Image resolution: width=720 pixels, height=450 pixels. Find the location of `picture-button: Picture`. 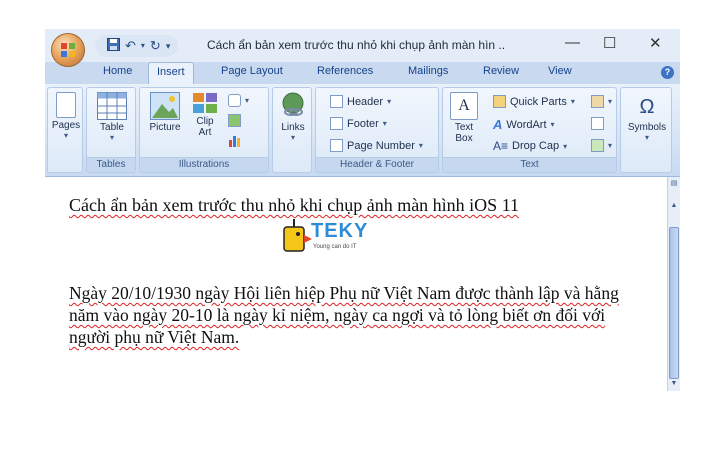

picture-button: Picture is located at coordinates (165, 112).